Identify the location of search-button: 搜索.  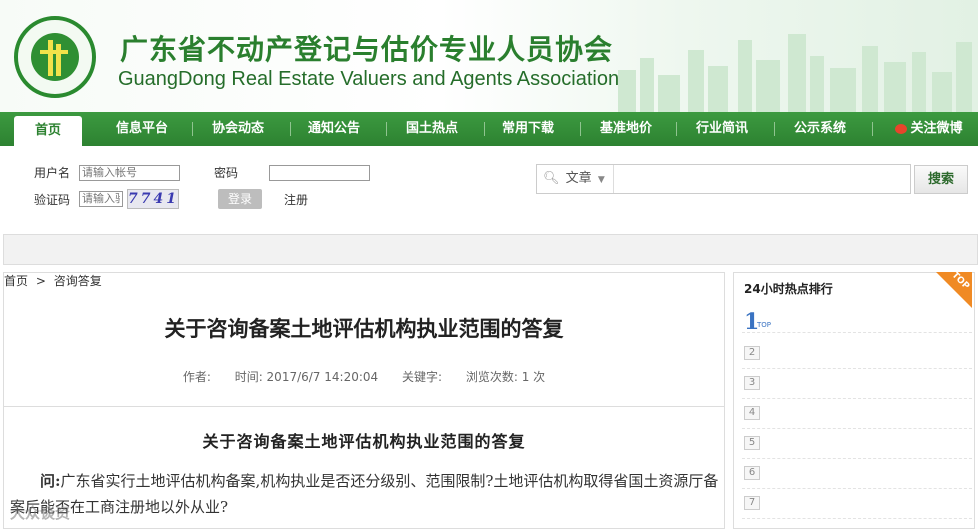
(941, 179).